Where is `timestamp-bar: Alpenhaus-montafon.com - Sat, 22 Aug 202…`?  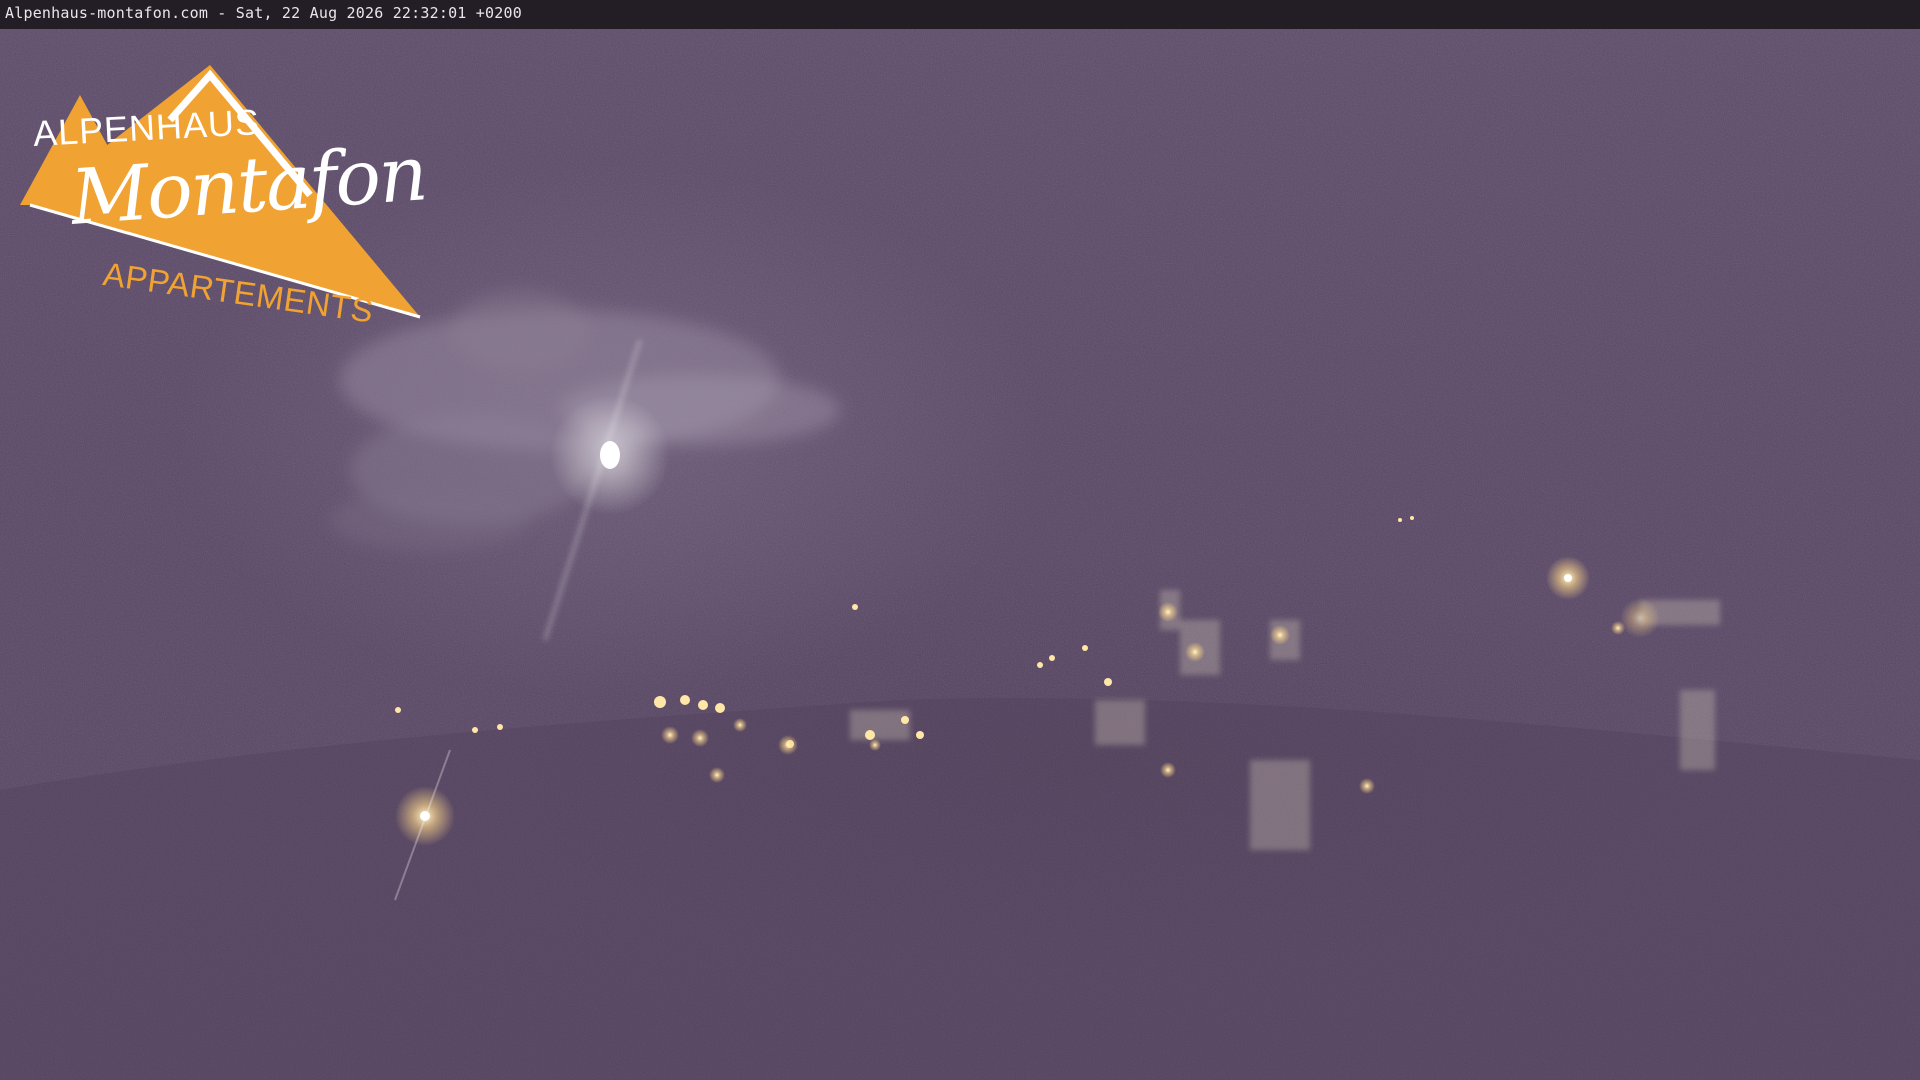 timestamp-bar: Alpenhaus-montafon.com - Sat, 22 Aug 202… is located at coordinates (960, 14).